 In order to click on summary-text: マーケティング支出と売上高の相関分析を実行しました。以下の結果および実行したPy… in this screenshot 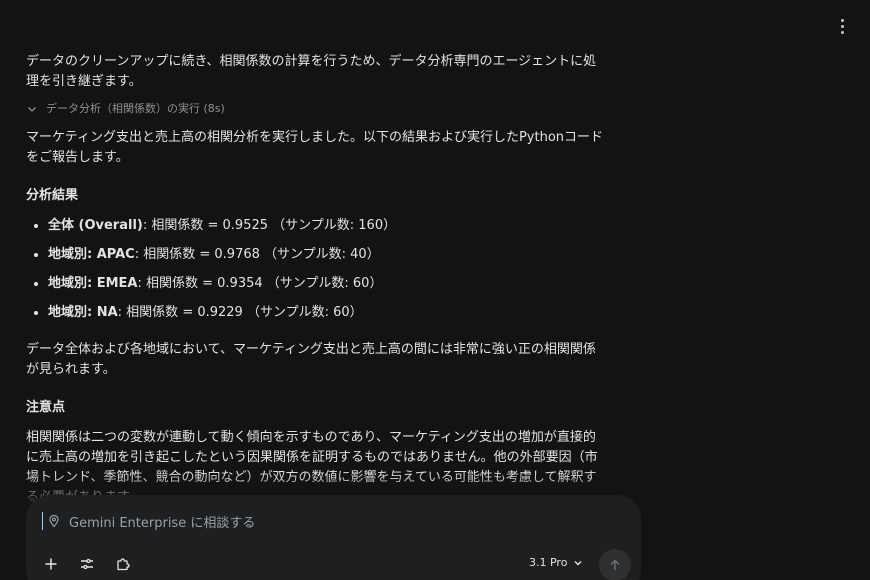, I will do `click(315, 147)`.